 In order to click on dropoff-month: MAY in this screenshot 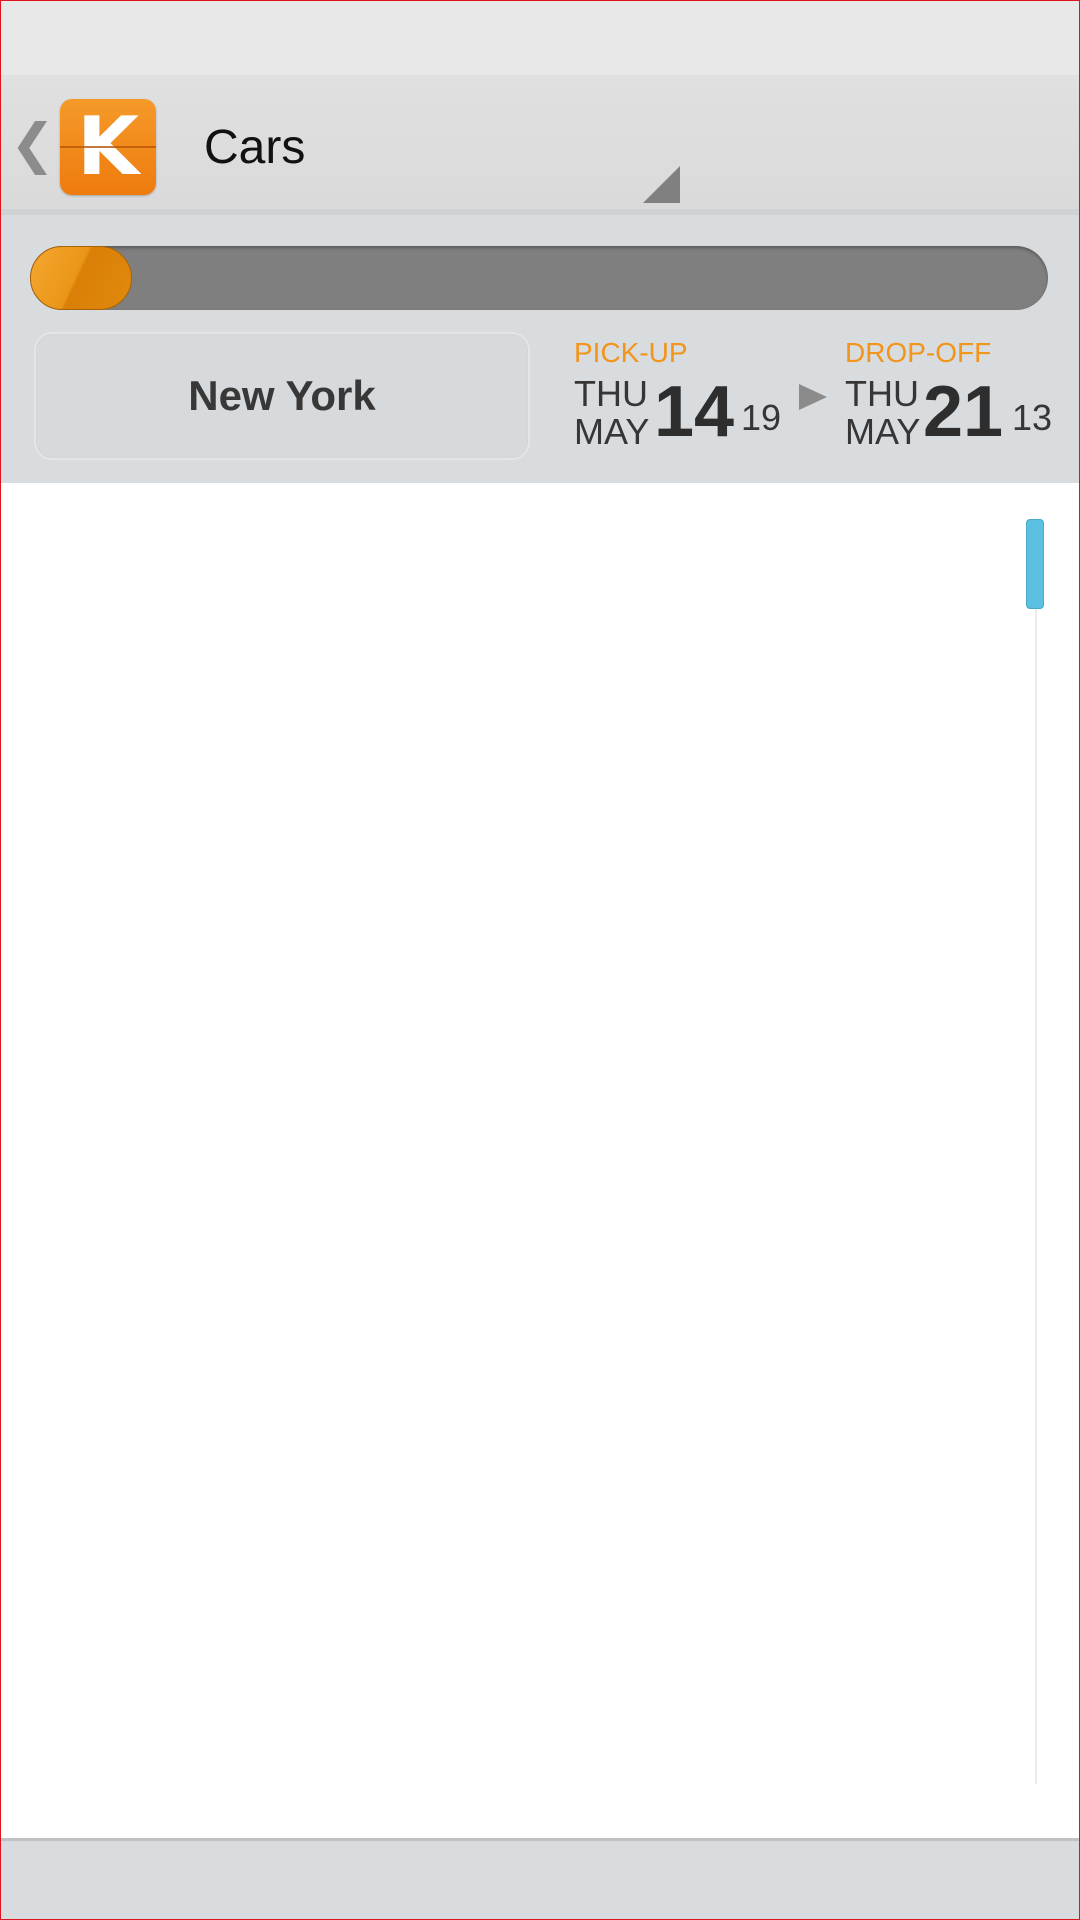, I will do `click(883, 431)`.